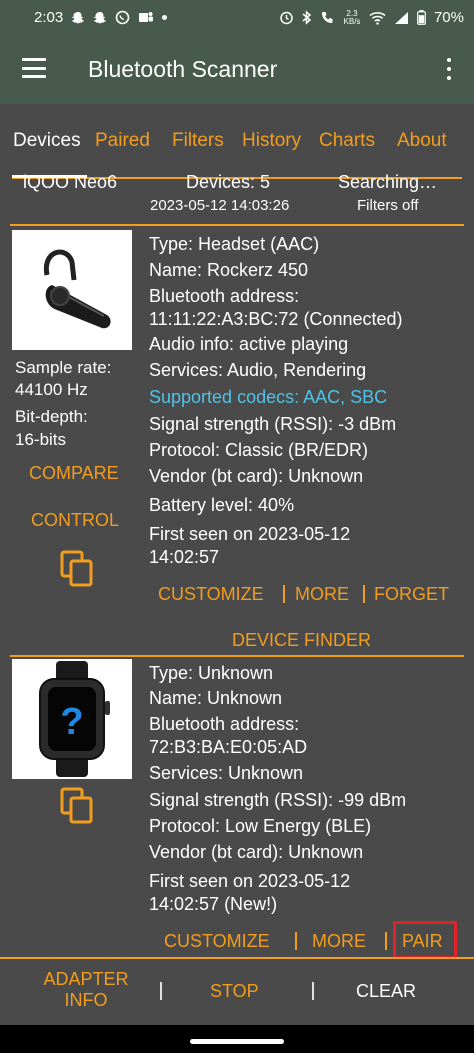 This screenshot has width=474, height=1053. Describe the element at coordinates (237, 1041) in the screenshot. I see `home-gesture-handle` at that location.